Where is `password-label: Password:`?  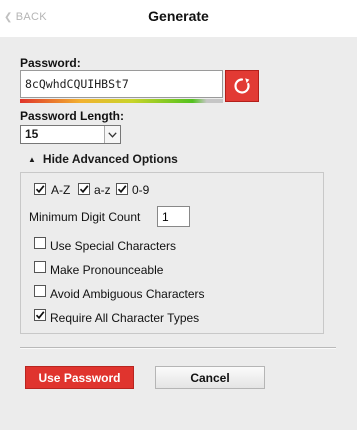 password-label: Password: is located at coordinates (50, 63).